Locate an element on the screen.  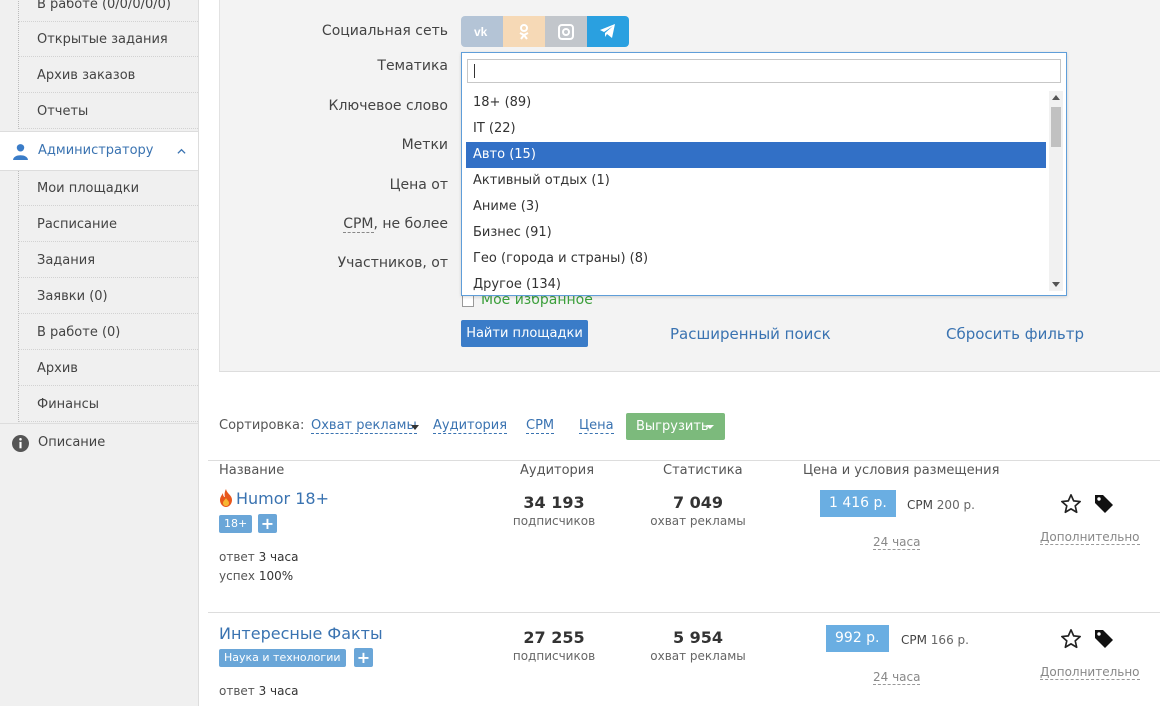
scroll-up-icon is located at coordinates (1056, 97).